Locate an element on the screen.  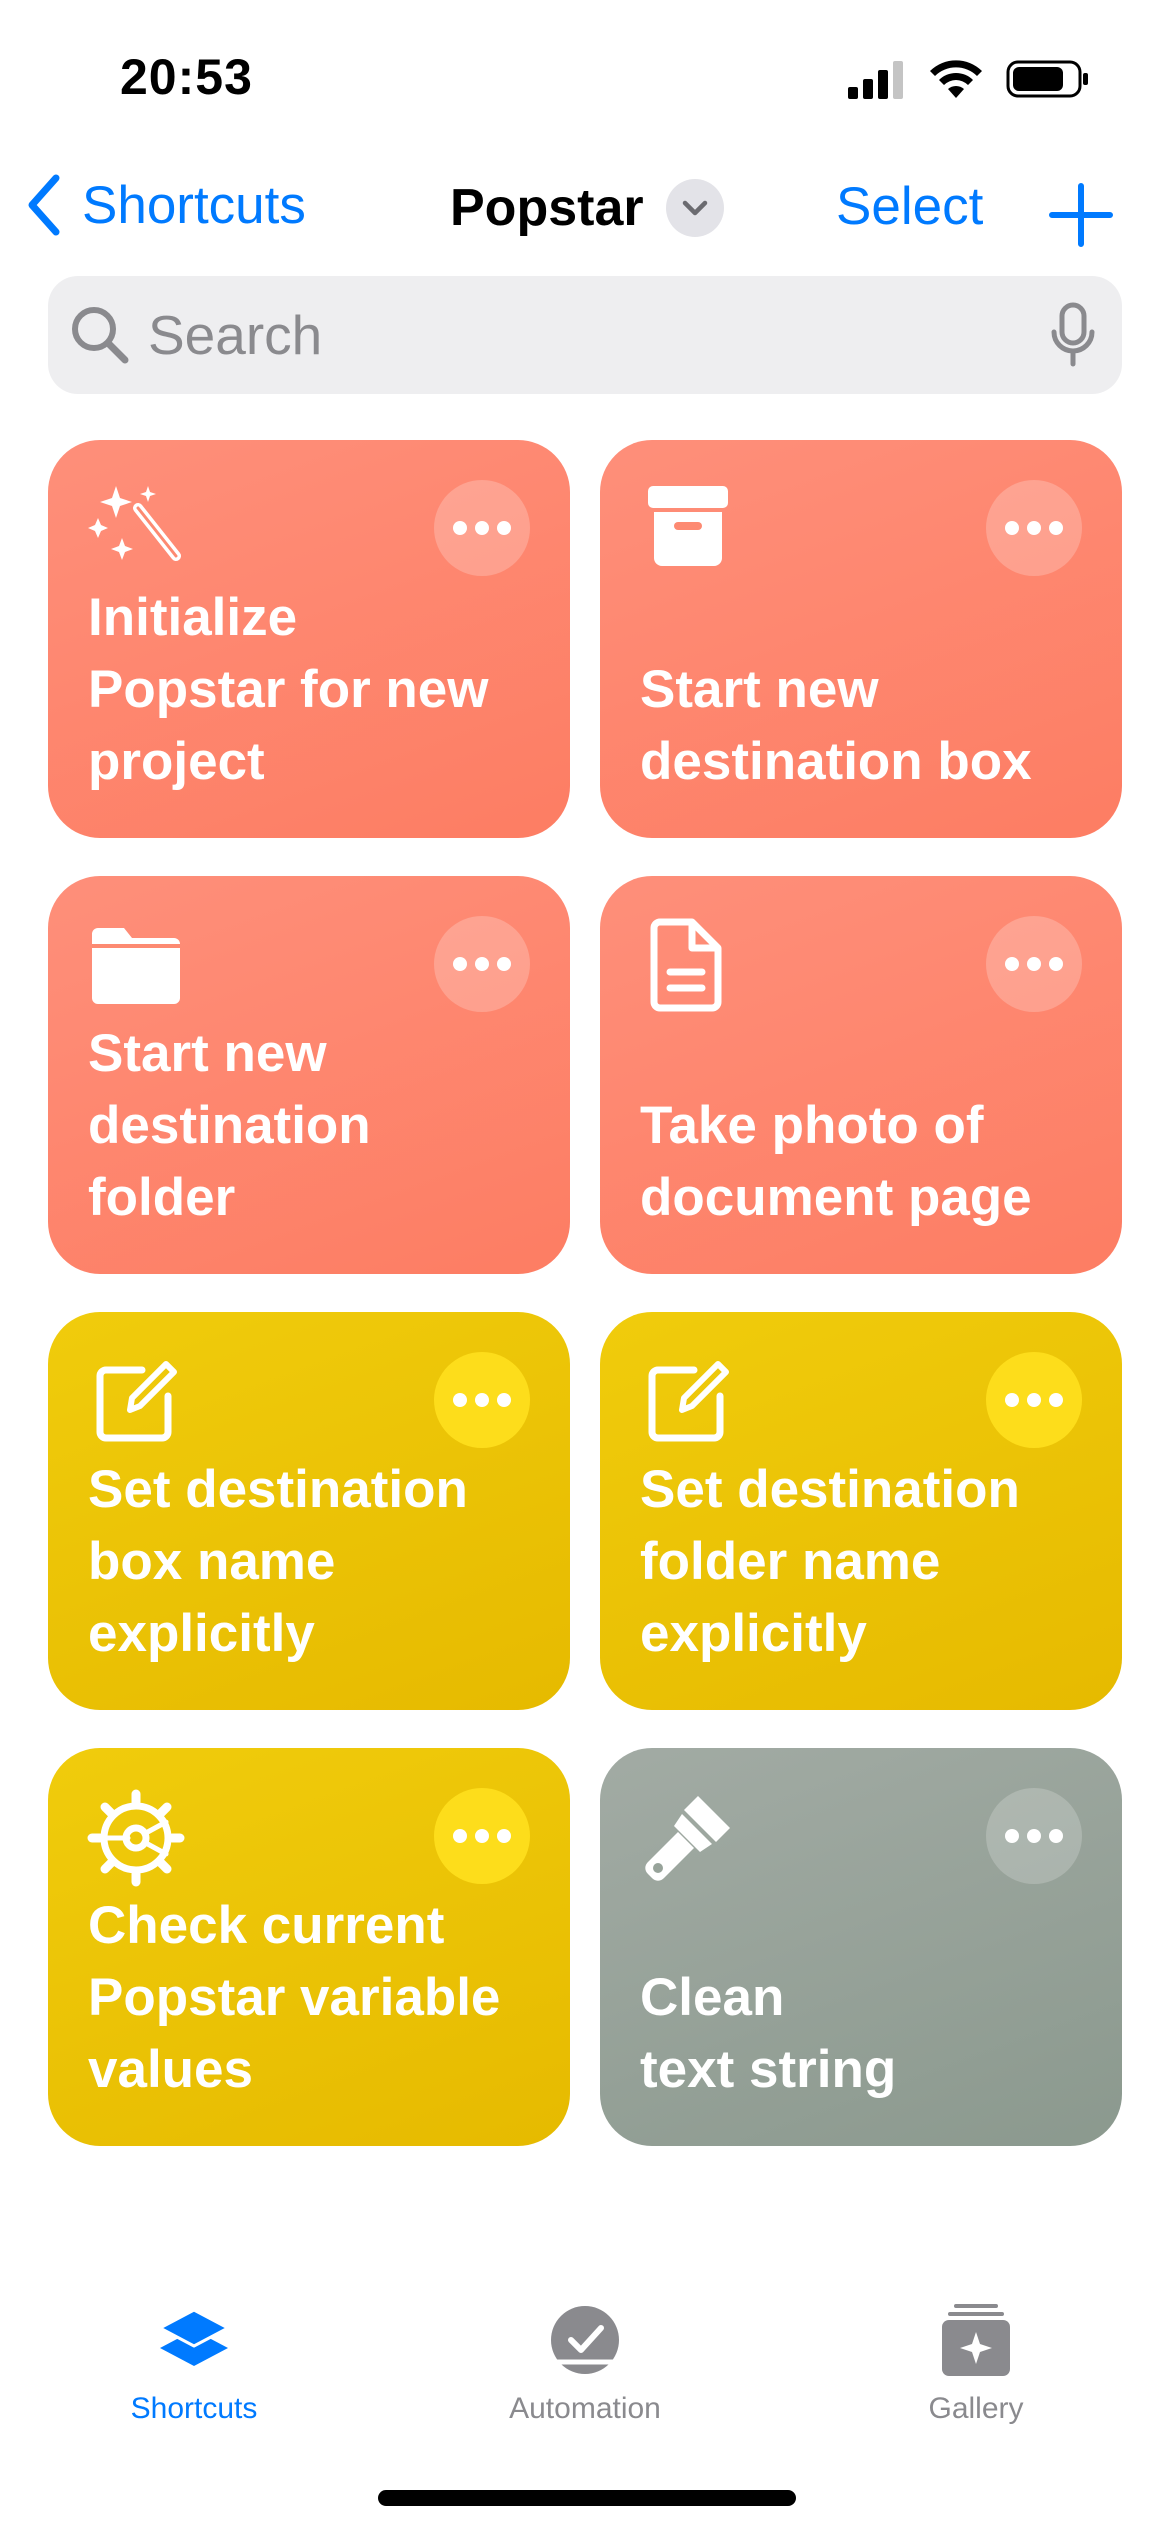
tab-bar: Shortcuts Automation Gallery is located at coordinates (585, 2370).